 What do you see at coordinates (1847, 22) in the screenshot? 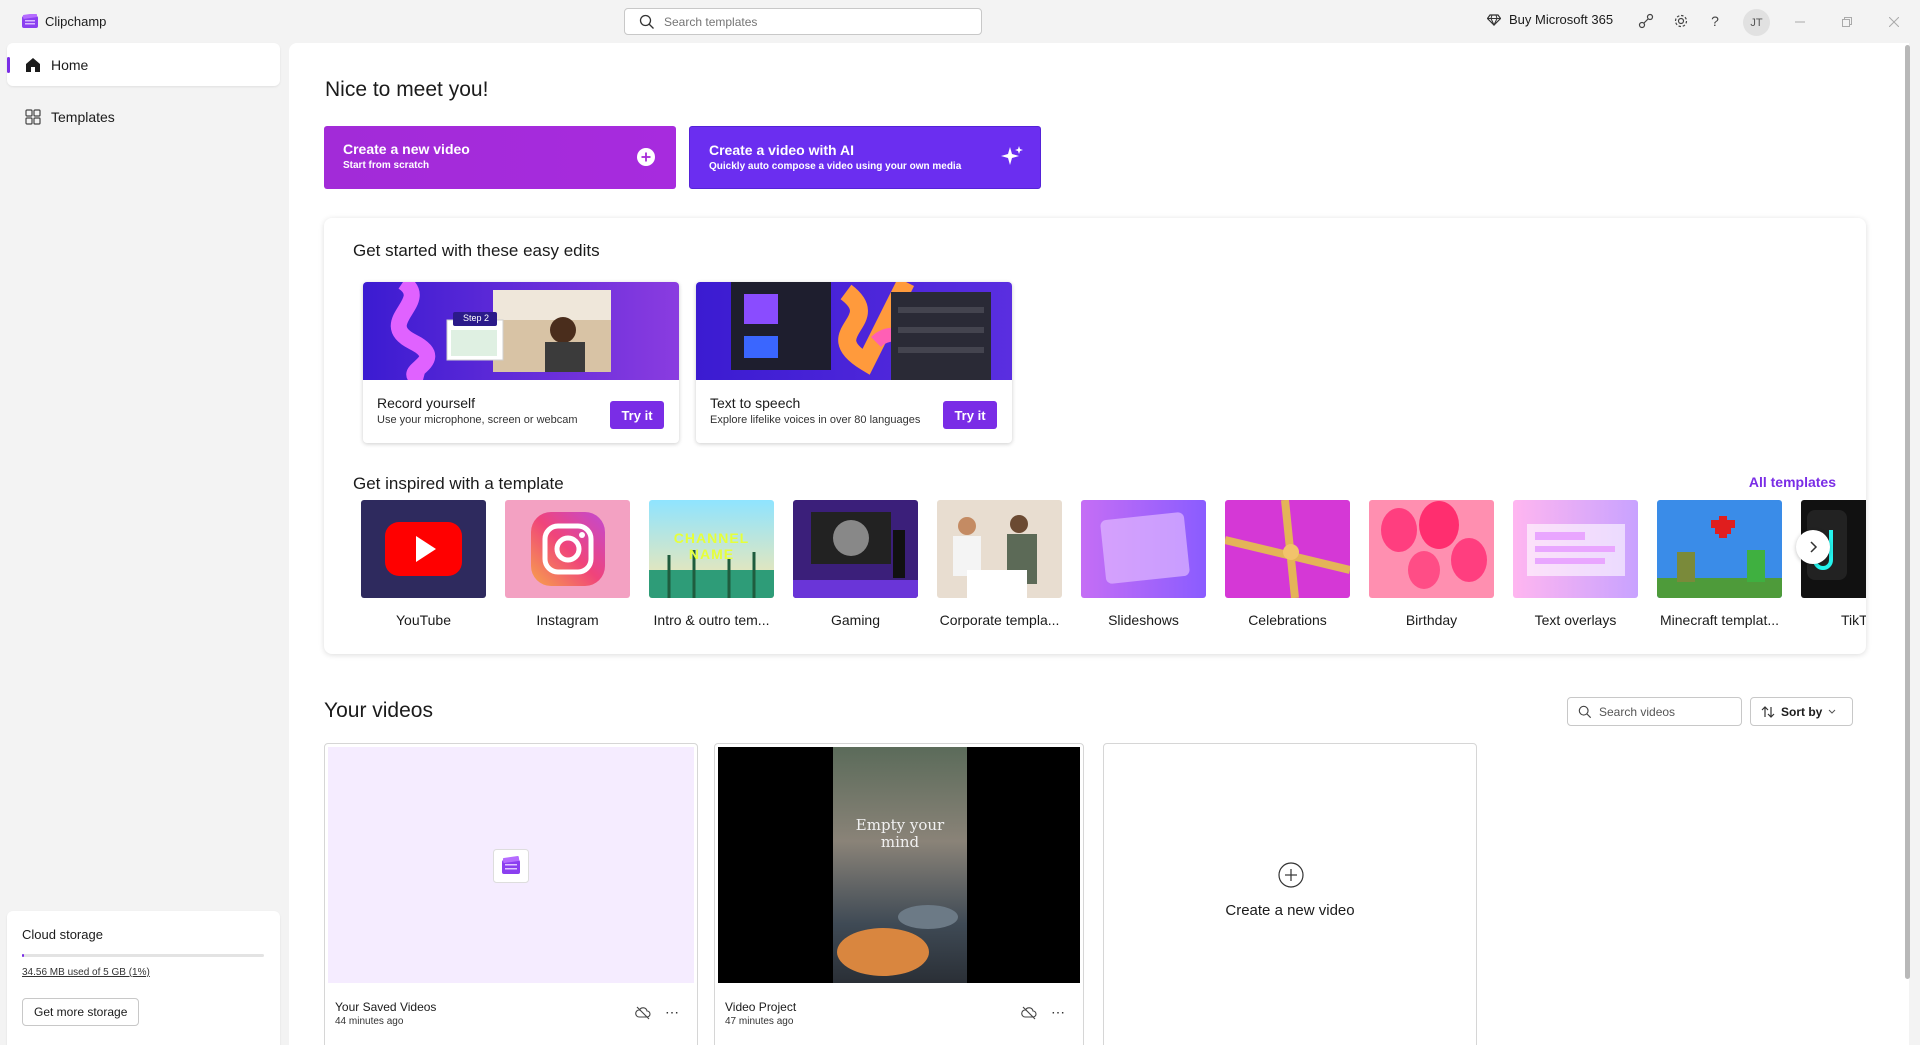
I see `restore-icon` at bounding box center [1847, 22].